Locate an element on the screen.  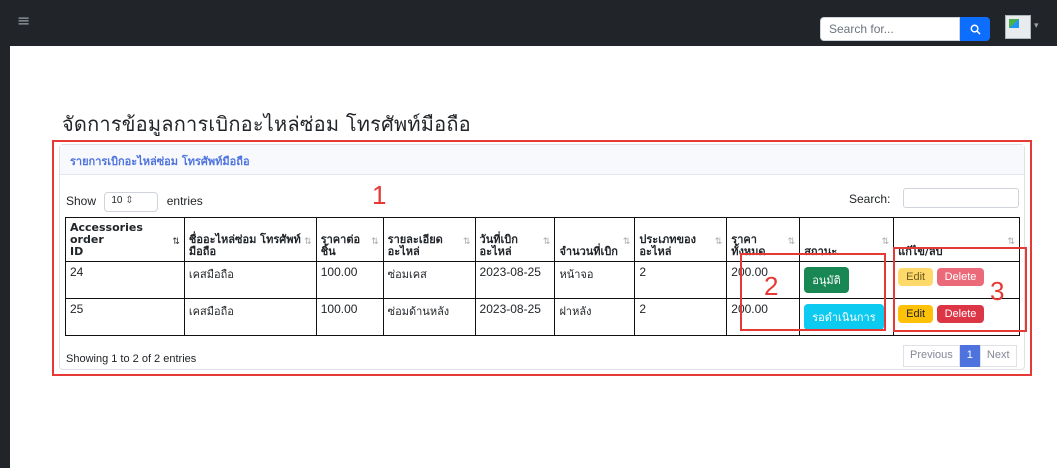
col-order-id: Accessories order ID ⇅ is located at coordinates (125, 239).